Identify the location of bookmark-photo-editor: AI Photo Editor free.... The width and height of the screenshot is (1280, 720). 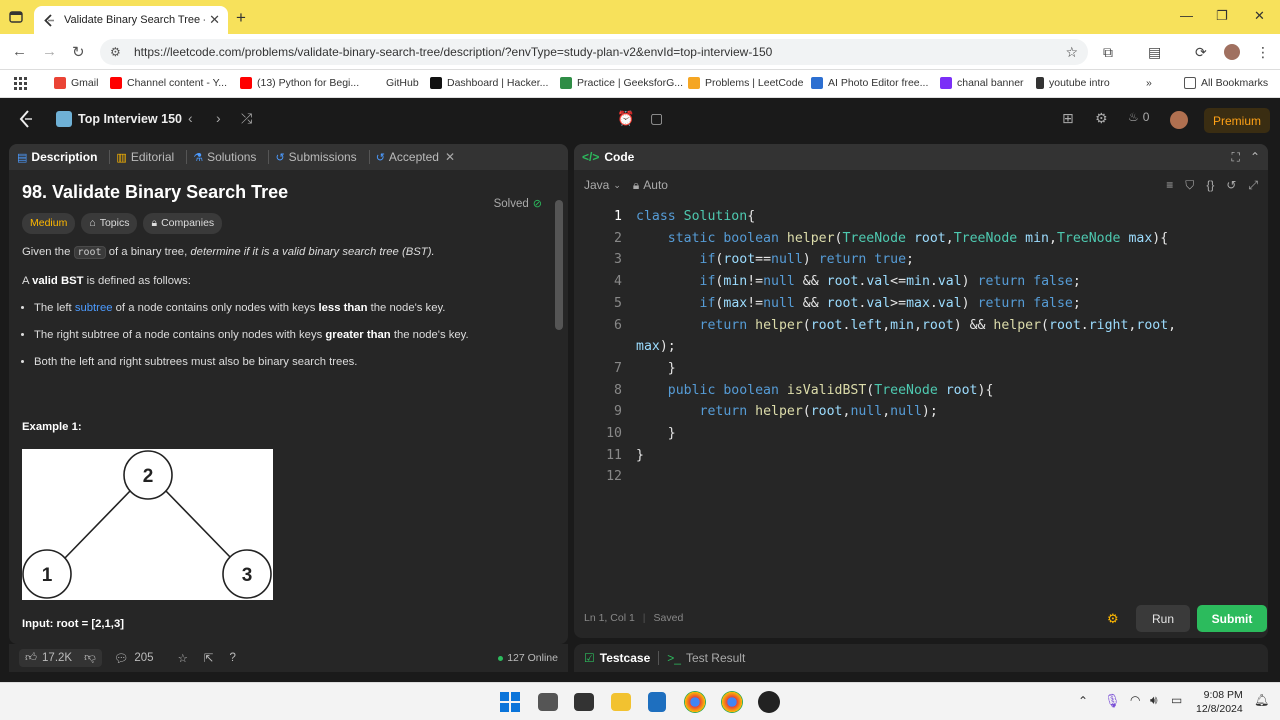
(869, 83).